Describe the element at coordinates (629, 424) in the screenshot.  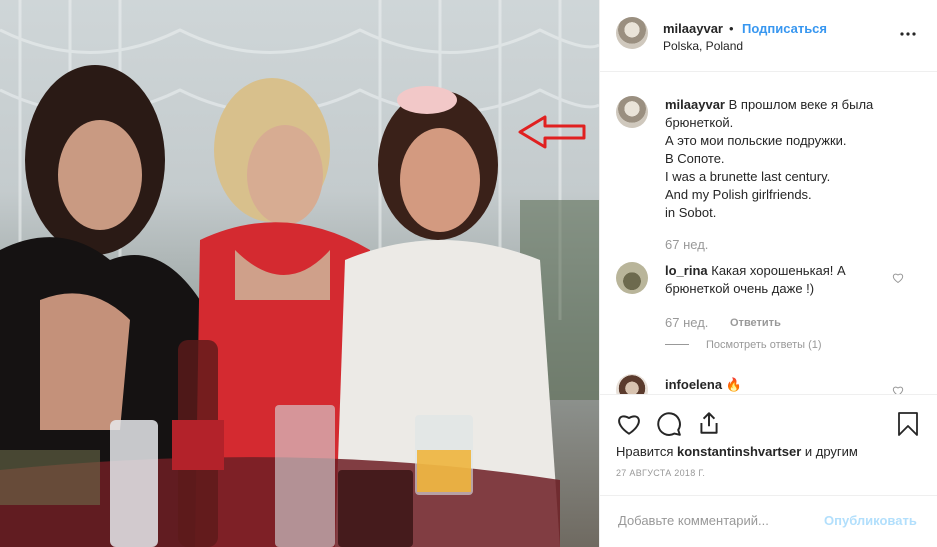
I see `like-heart-icon` at that location.